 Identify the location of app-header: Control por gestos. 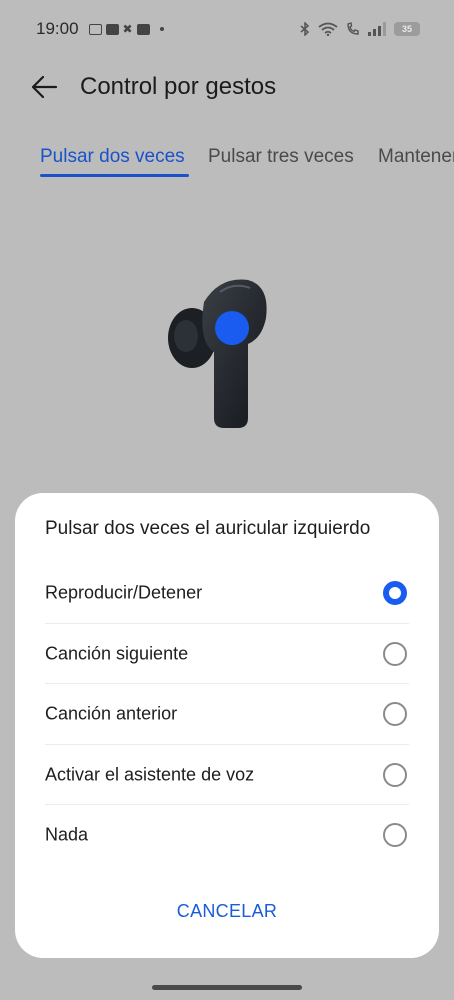
(227, 88).